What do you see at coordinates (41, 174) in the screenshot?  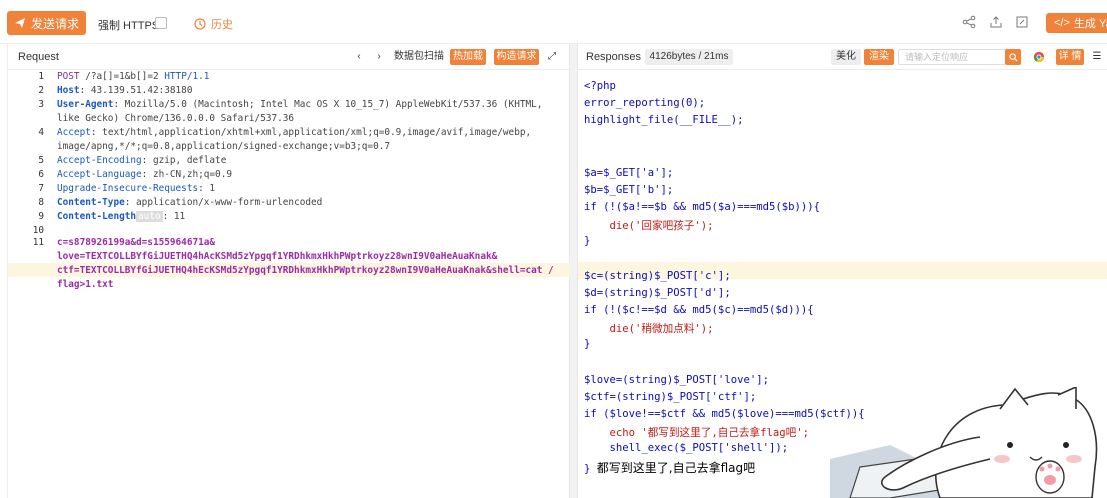 I see `line-number: 6` at bounding box center [41, 174].